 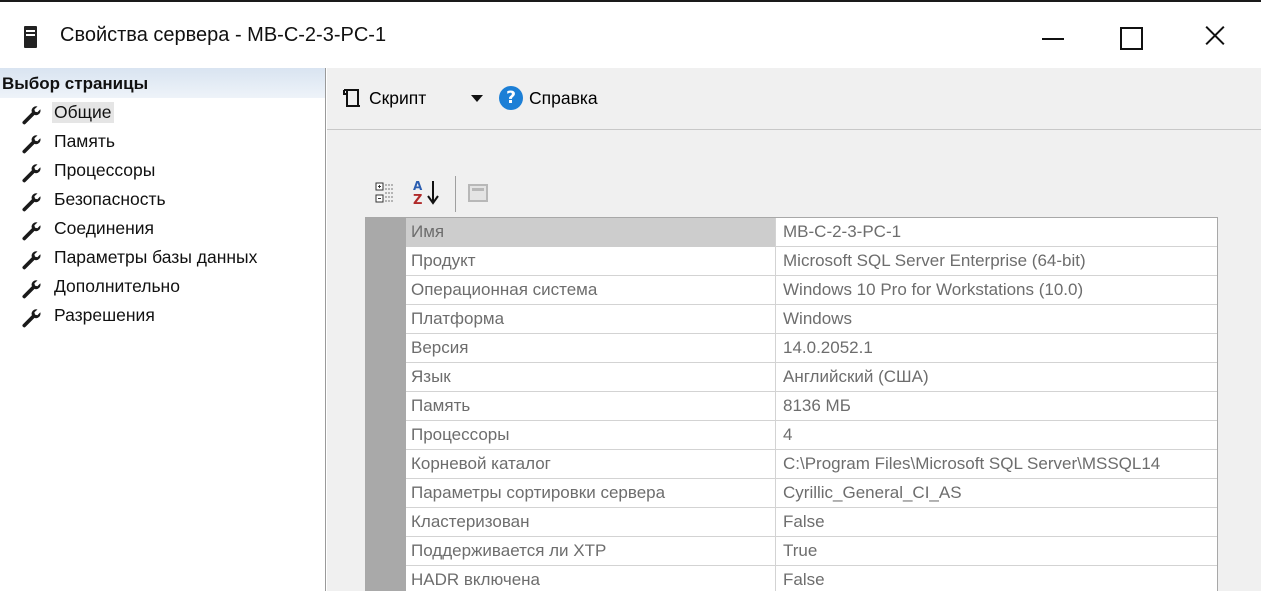 What do you see at coordinates (794, 99) in the screenshot?
I see `toolbar: Скрипт ? Справка` at bounding box center [794, 99].